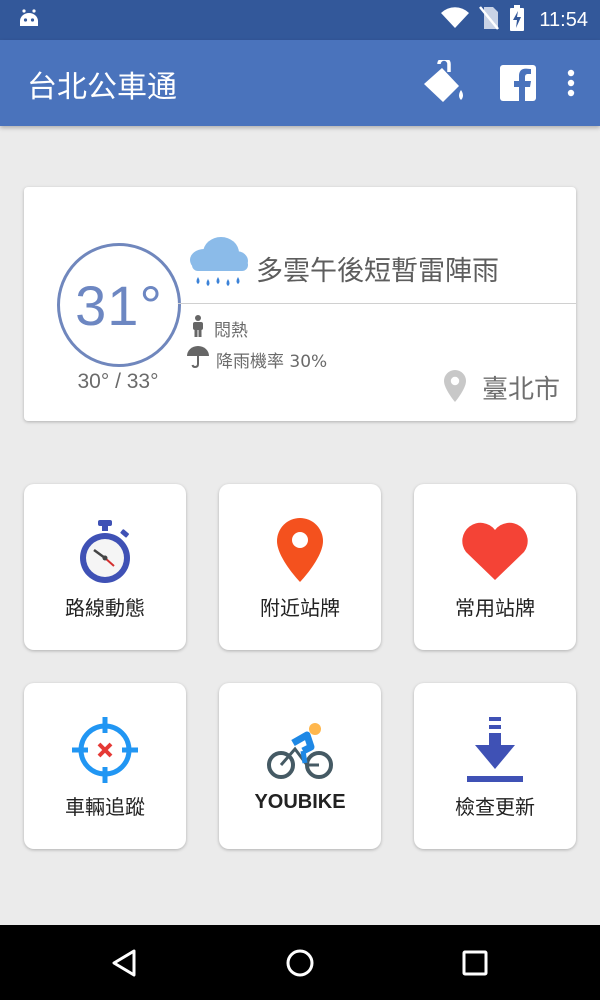 The width and height of the screenshot is (600, 1000). I want to click on tile-label: 常用站牌, so click(495, 608).